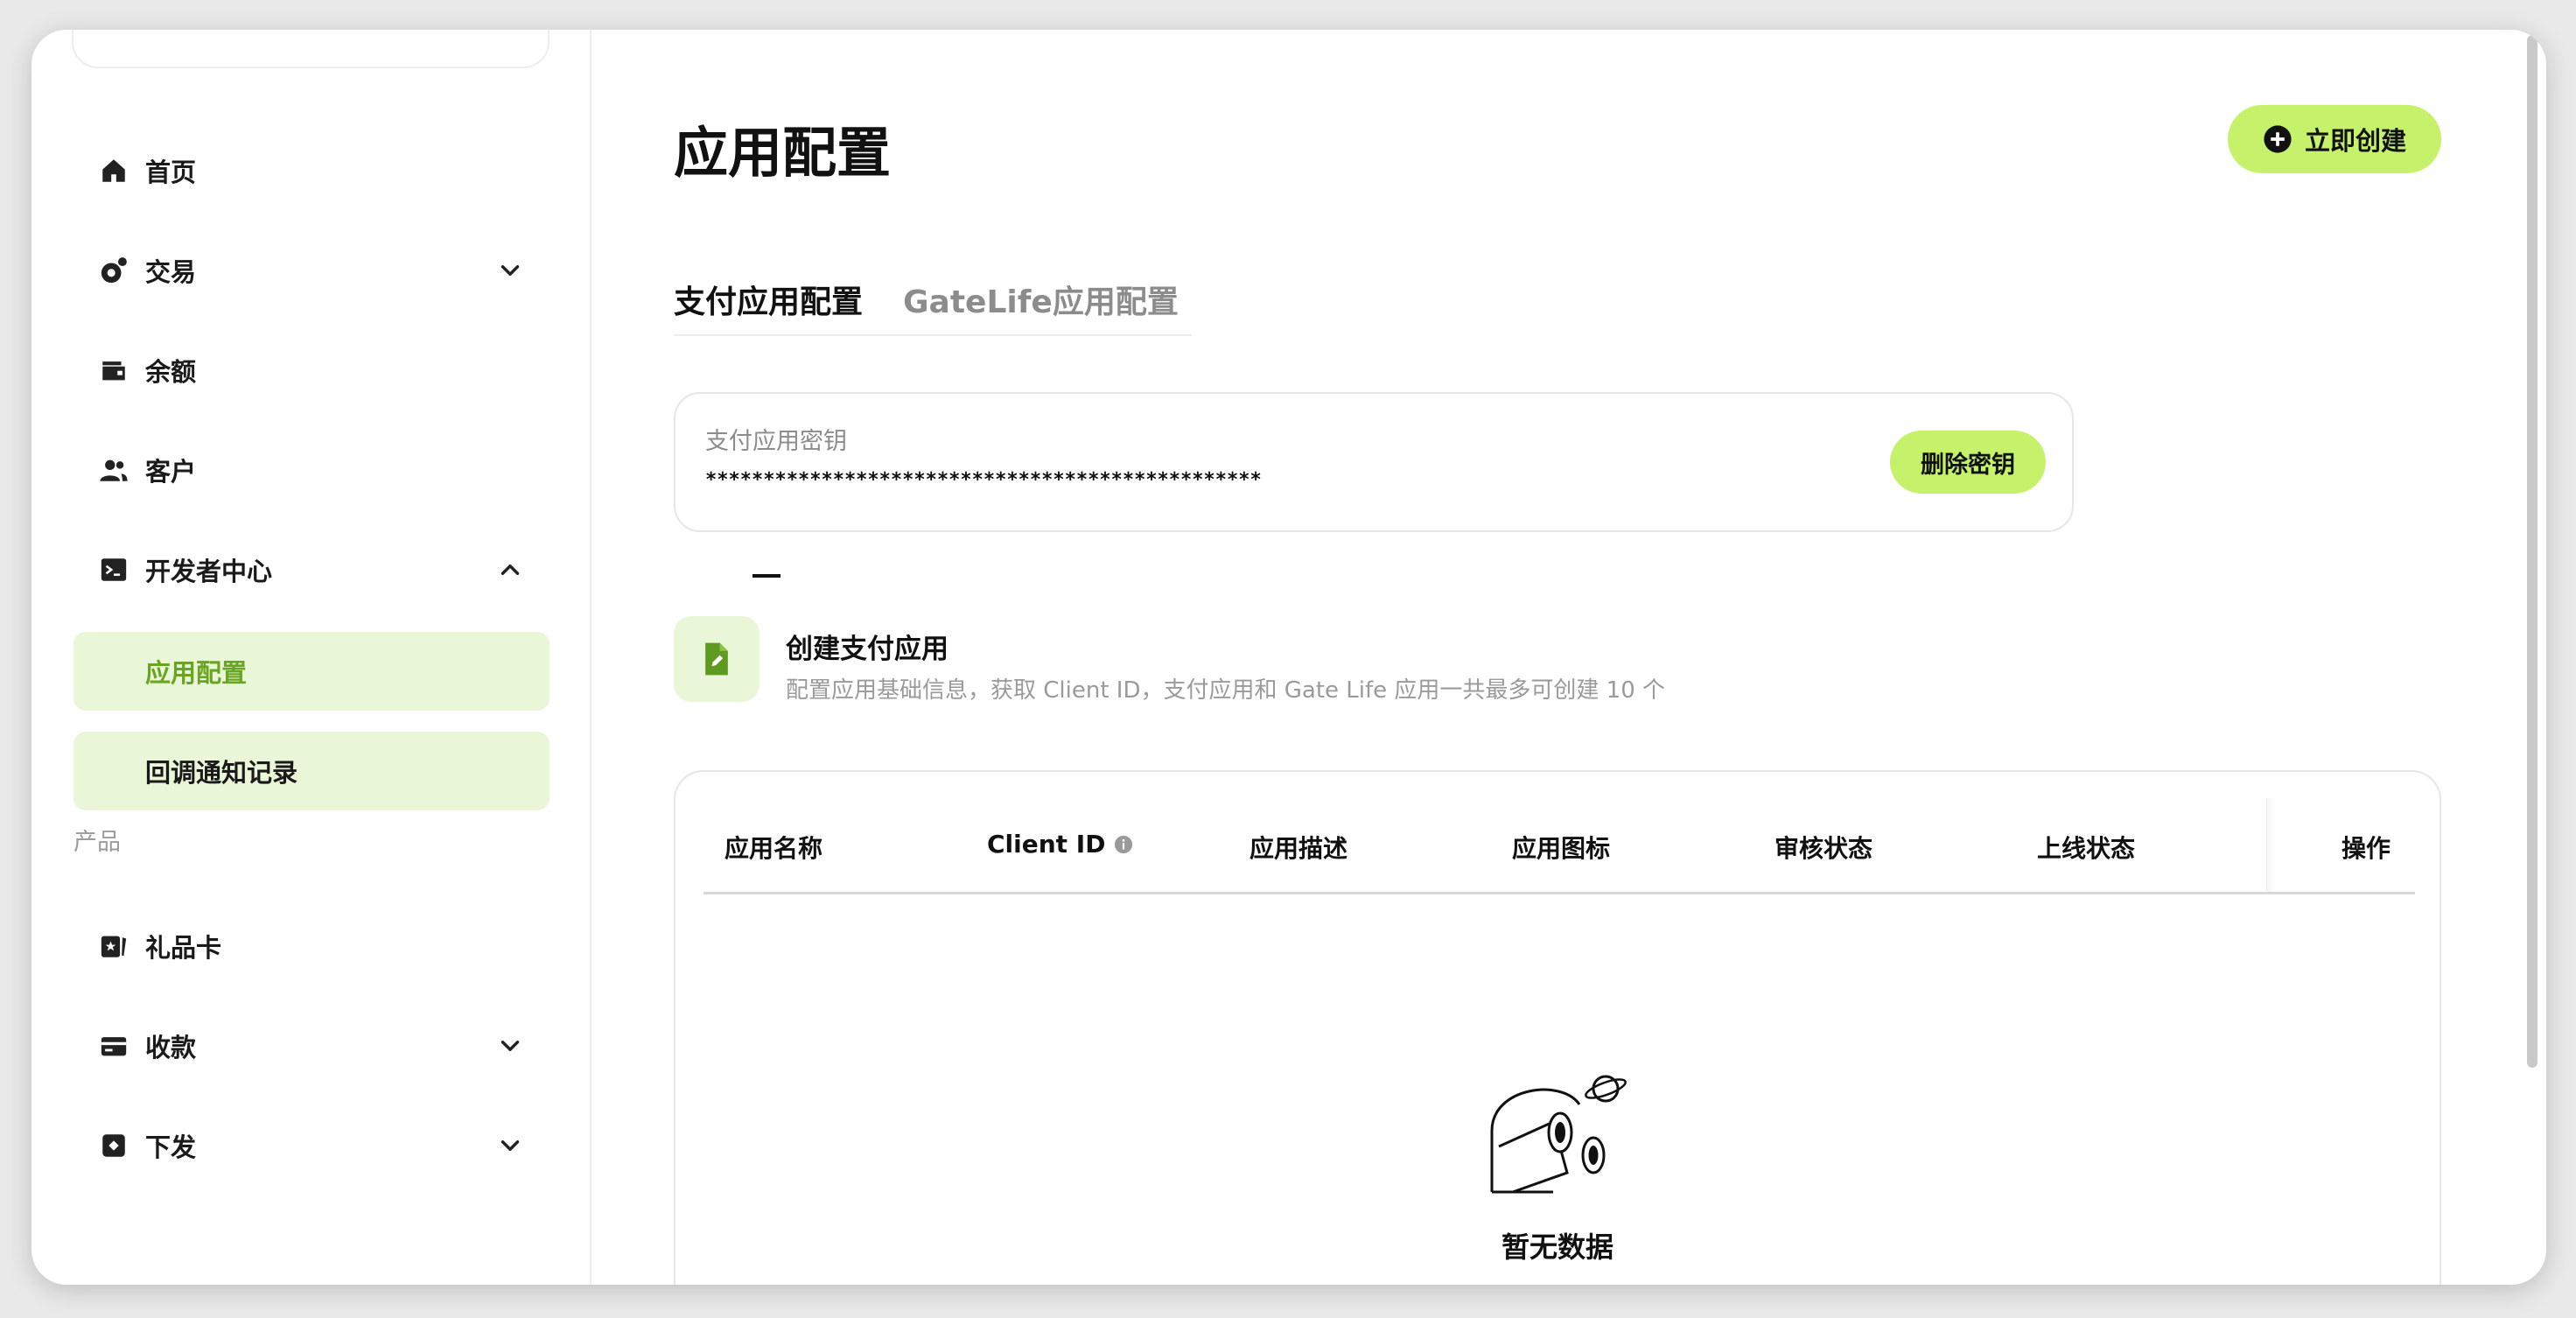 This screenshot has width=2576, height=1318. I want to click on payout-icon, so click(114, 1146).